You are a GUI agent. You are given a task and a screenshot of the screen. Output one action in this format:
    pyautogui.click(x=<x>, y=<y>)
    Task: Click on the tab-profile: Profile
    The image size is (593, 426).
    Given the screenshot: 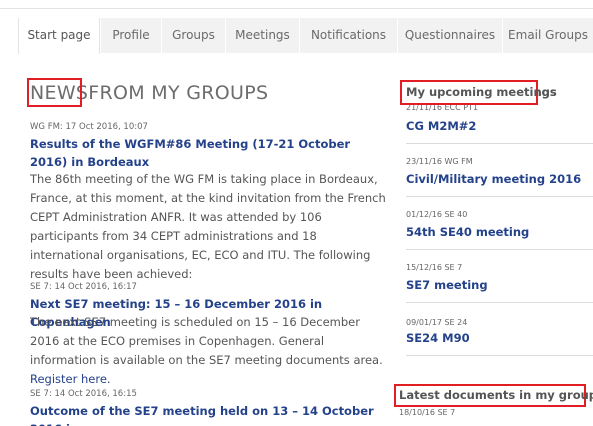 What is the action you would take?
    pyautogui.click(x=130, y=35)
    